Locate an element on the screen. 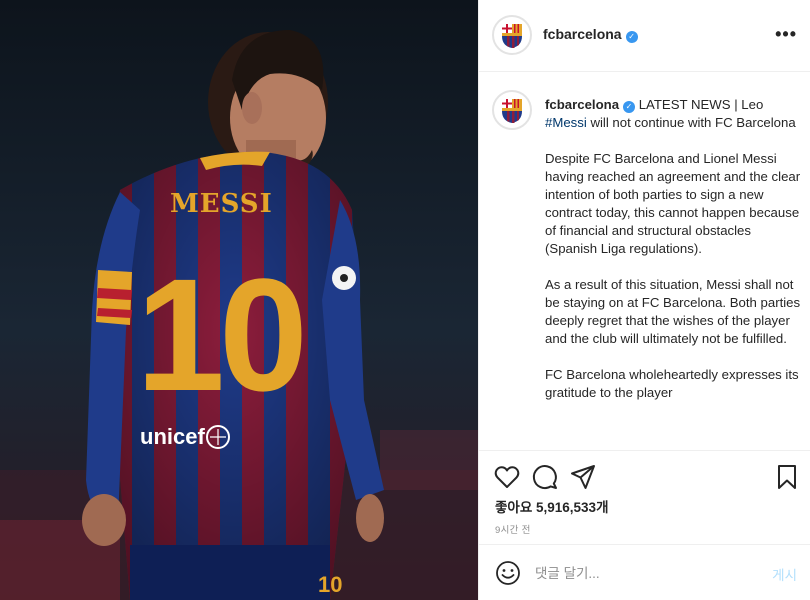  jersey-name: MESSI is located at coordinates (221, 204).